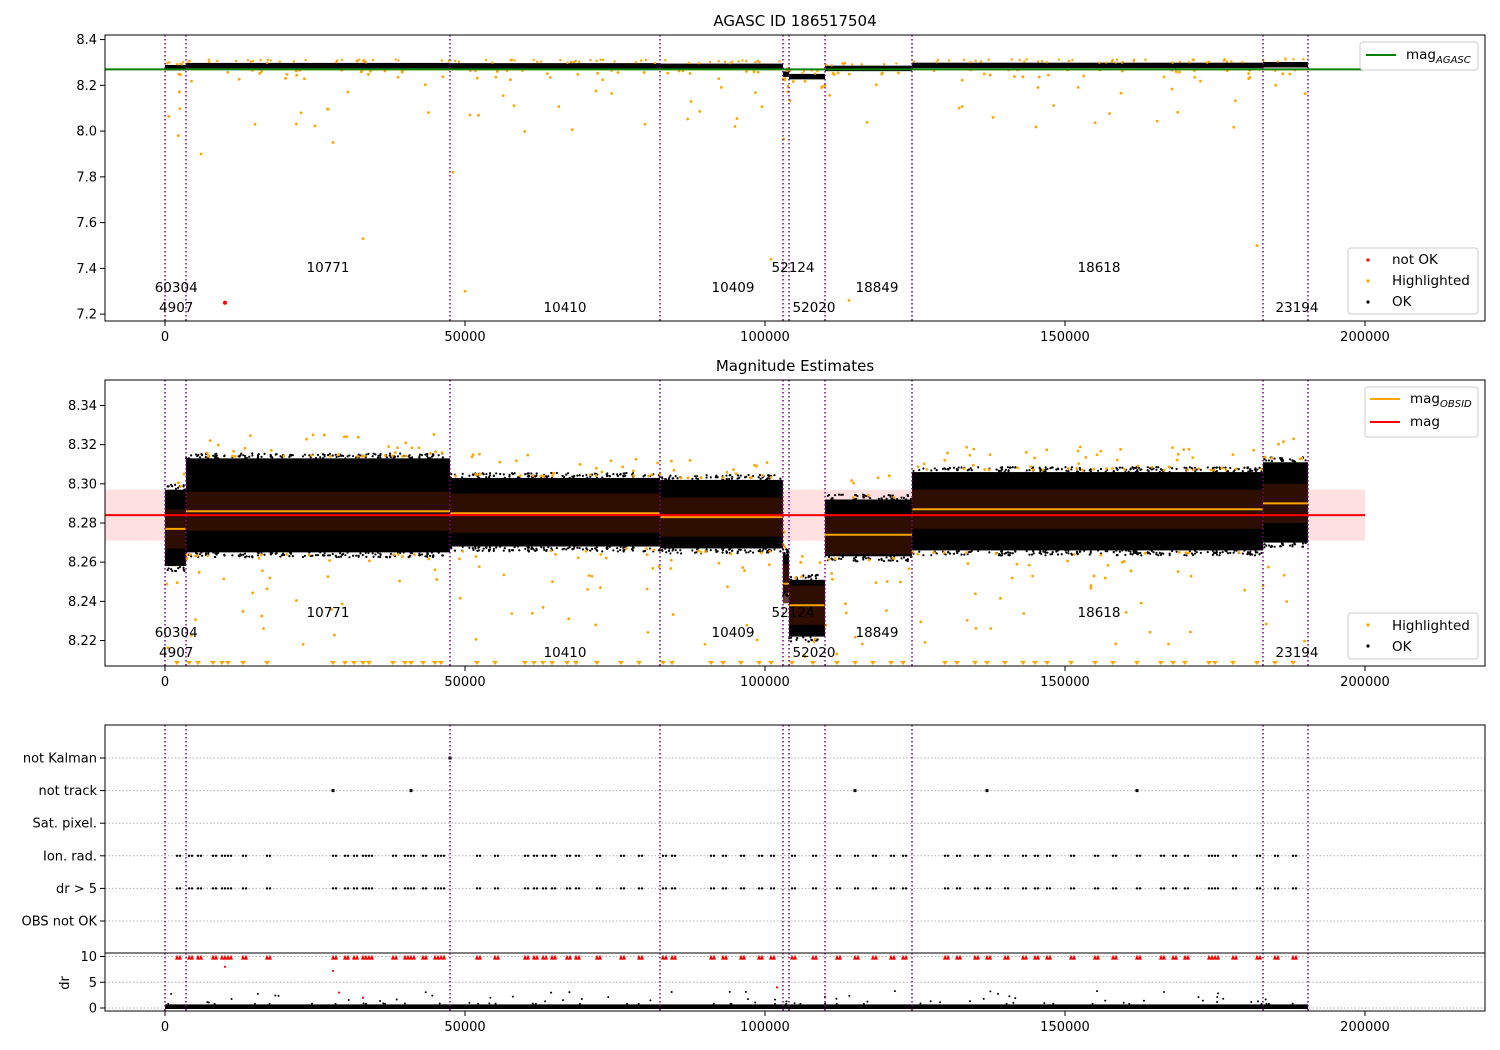 The width and height of the screenshot is (1500, 1050). Describe the element at coordinates (165, 682) in the screenshot. I see `mid-xtick-label: 0` at that location.